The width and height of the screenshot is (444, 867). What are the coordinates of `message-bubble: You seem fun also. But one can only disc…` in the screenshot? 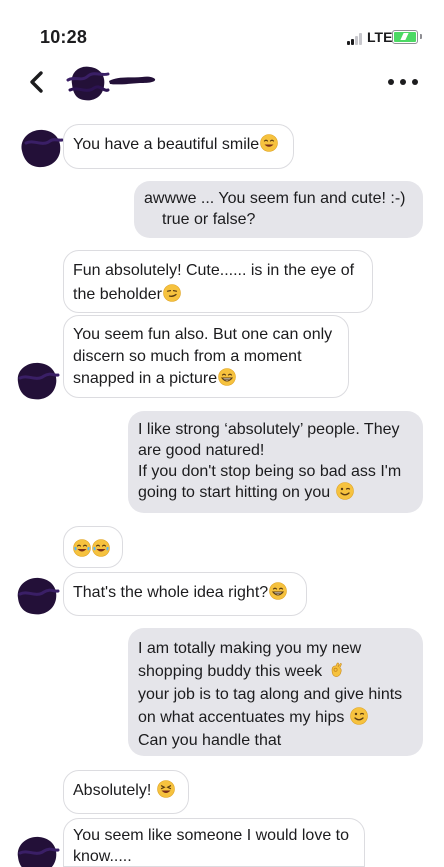 It's located at (206, 356).